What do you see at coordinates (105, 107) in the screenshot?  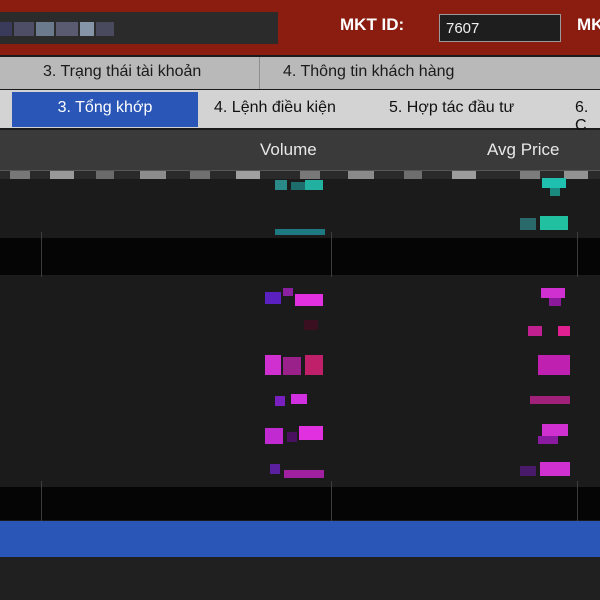 I see `tab-total-matched-label: 3. Tổng khớp` at bounding box center [105, 107].